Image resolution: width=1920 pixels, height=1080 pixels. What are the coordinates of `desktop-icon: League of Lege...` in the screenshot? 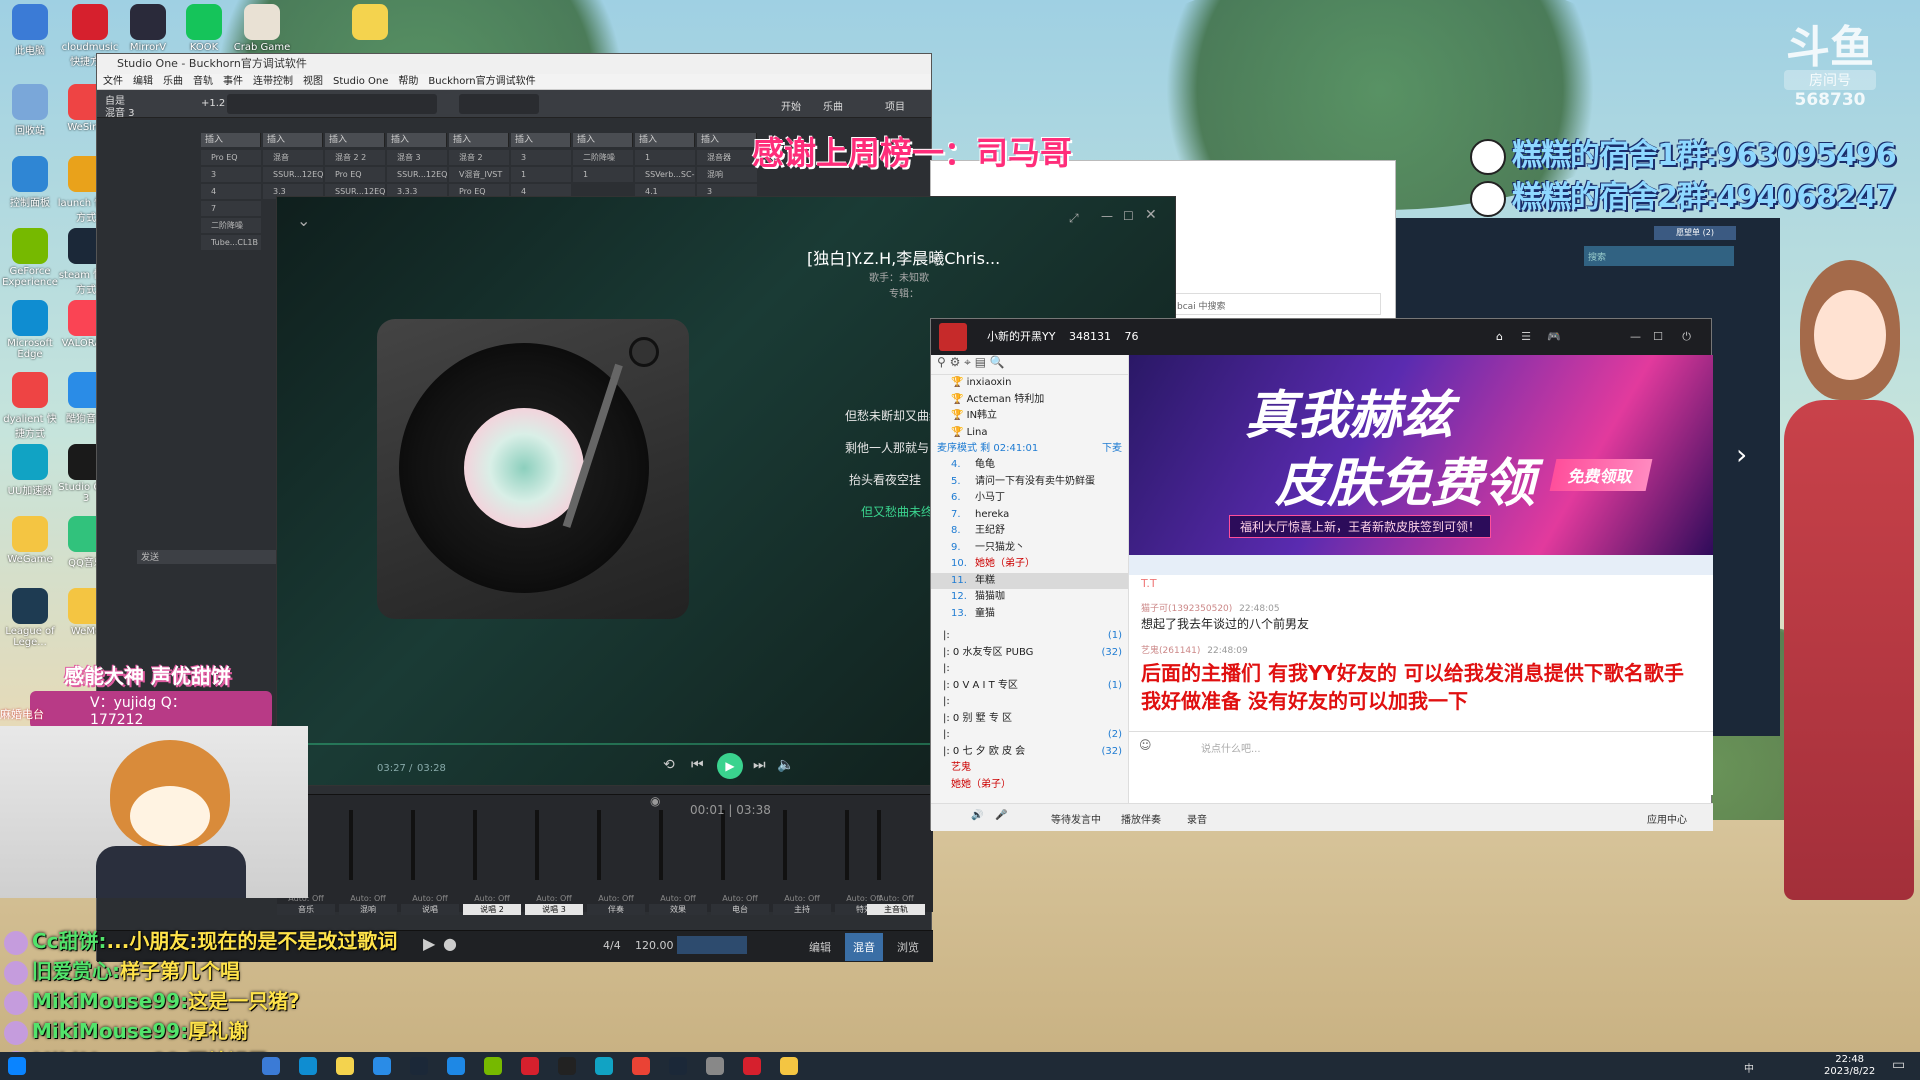 It's located at (30, 618).